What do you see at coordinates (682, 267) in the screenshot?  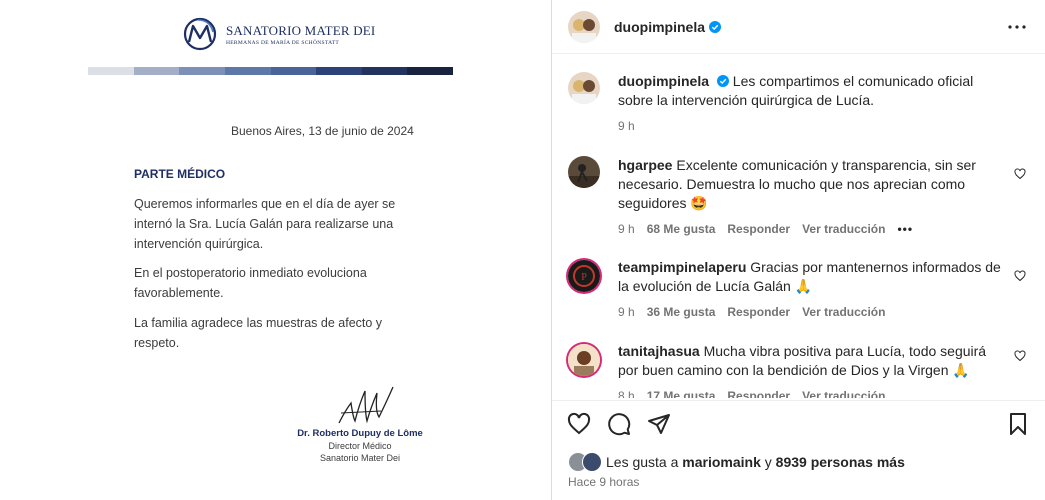 I see `comment-username: teampimpinelaperu` at bounding box center [682, 267].